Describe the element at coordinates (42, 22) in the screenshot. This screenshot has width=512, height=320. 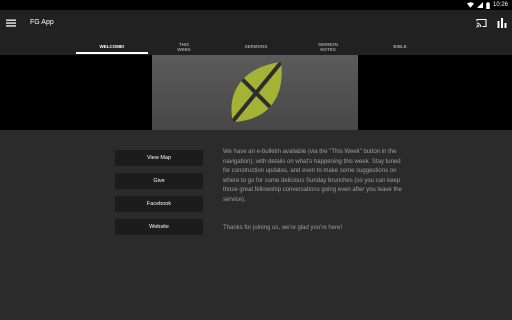
I see `app-title: FG App` at that location.